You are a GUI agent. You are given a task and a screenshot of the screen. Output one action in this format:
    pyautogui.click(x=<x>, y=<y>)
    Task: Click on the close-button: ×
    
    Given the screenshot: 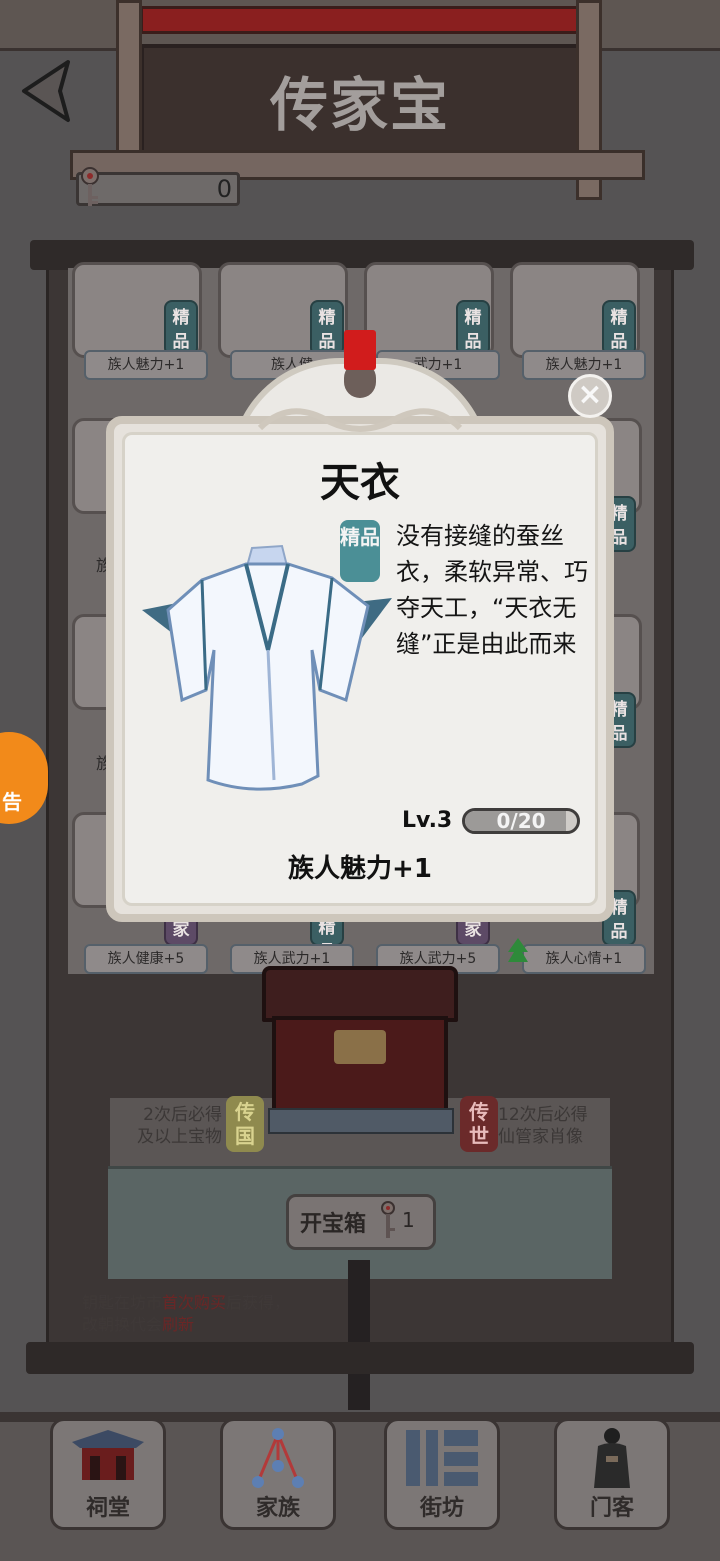 What is the action you would take?
    pyautogui.click(x=590, y=396)
    